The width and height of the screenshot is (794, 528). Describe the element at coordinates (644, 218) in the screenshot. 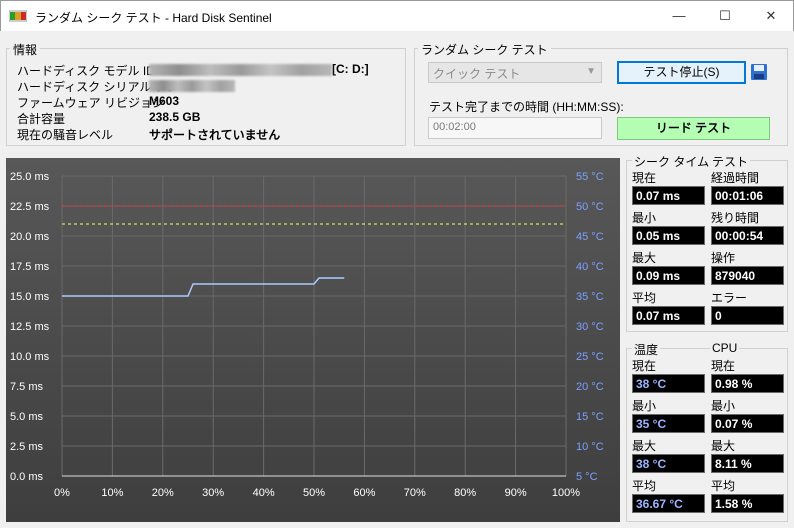

I see `seek-min-label: 最小` at that location.